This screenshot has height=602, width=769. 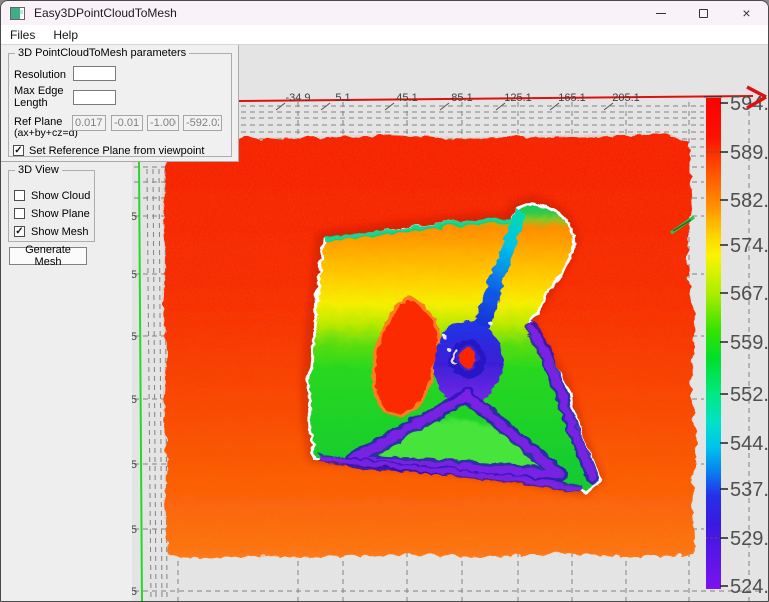 I want to click on minimize-icon, so click(x=660, y=13).